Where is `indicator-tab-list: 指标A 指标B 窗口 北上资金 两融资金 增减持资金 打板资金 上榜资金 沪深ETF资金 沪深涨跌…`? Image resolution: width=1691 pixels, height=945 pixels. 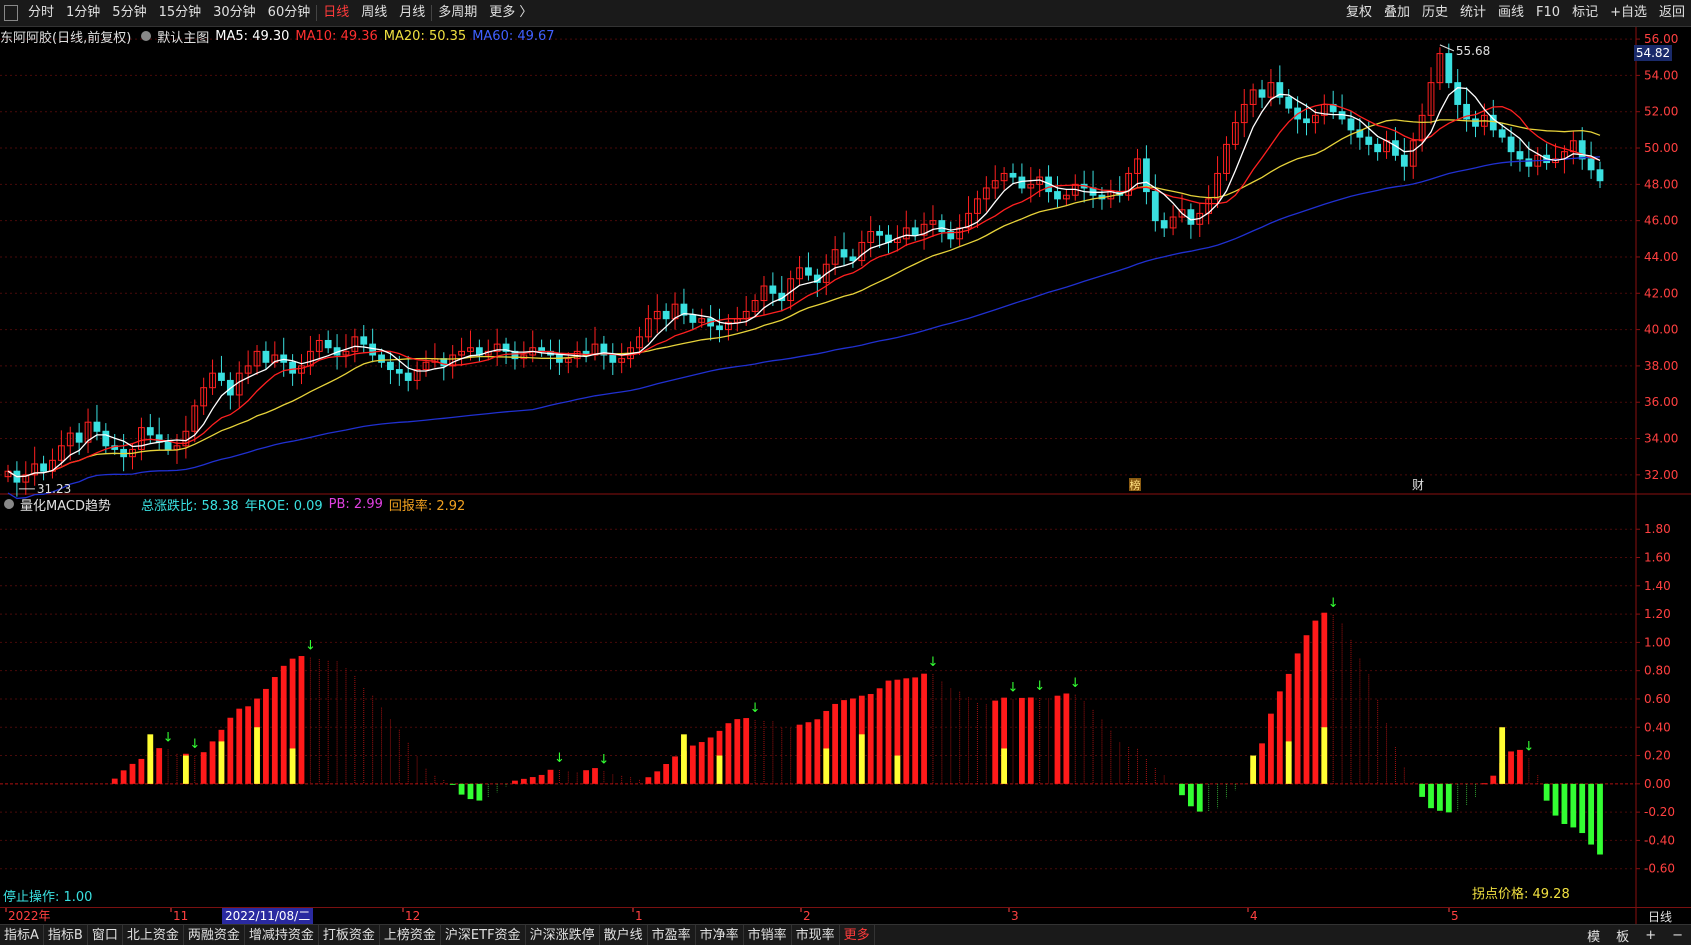
indicator-tab-list: 指标A 指标B 窗口 北上资金 两融资金 增减持资金 打板资金 上榜资金 沪深ETF资金 沪深涨跌… is located at coordinates (437, 935).